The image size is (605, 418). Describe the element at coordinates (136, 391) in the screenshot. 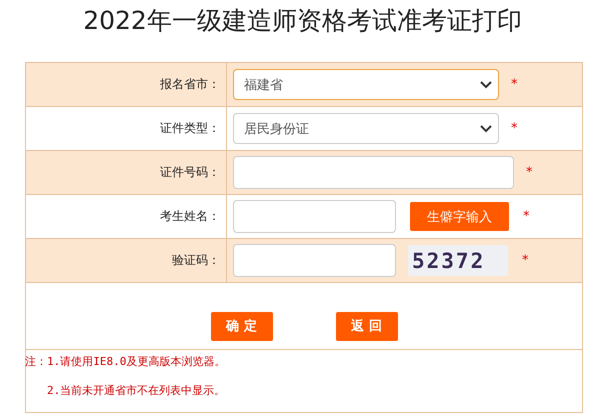

I see `note-text: 2.当前未开通省市不在列表中显示。` at that location.